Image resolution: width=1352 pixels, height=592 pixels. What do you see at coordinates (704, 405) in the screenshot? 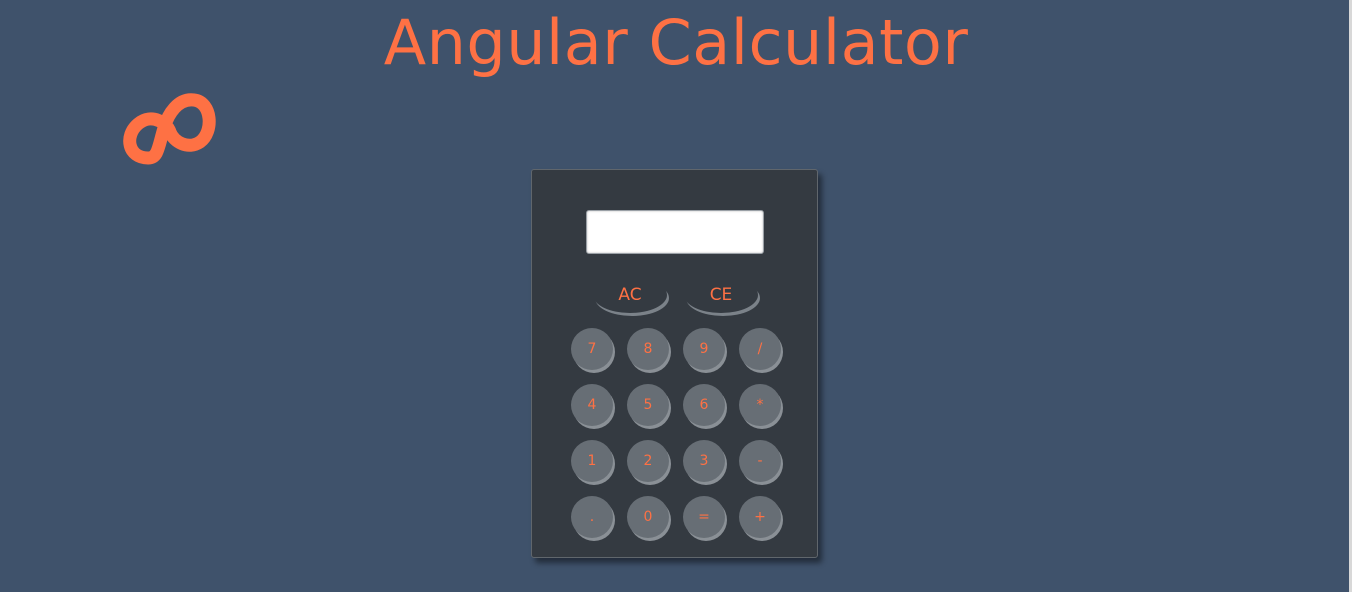
I see `key-6: 6` at bounding box center [704, 405].